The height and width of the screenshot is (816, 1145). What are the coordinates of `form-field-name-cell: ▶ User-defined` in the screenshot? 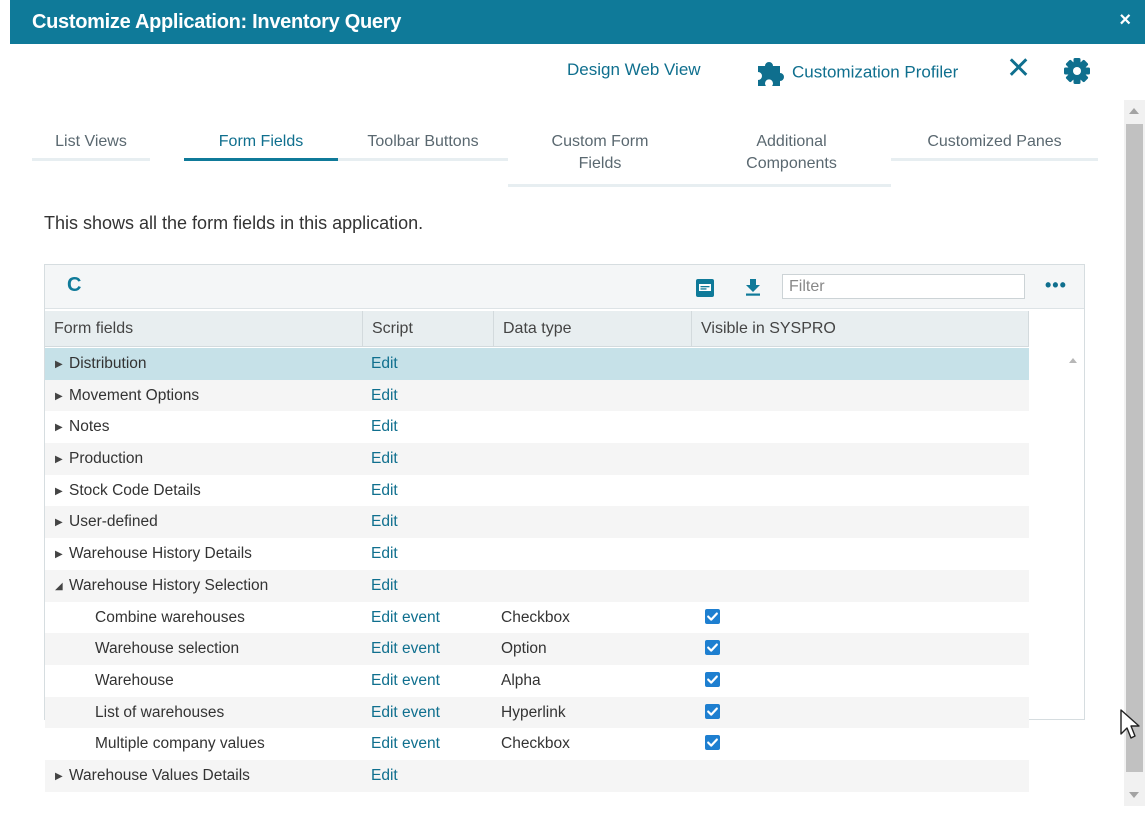 It's located at (106, 522).